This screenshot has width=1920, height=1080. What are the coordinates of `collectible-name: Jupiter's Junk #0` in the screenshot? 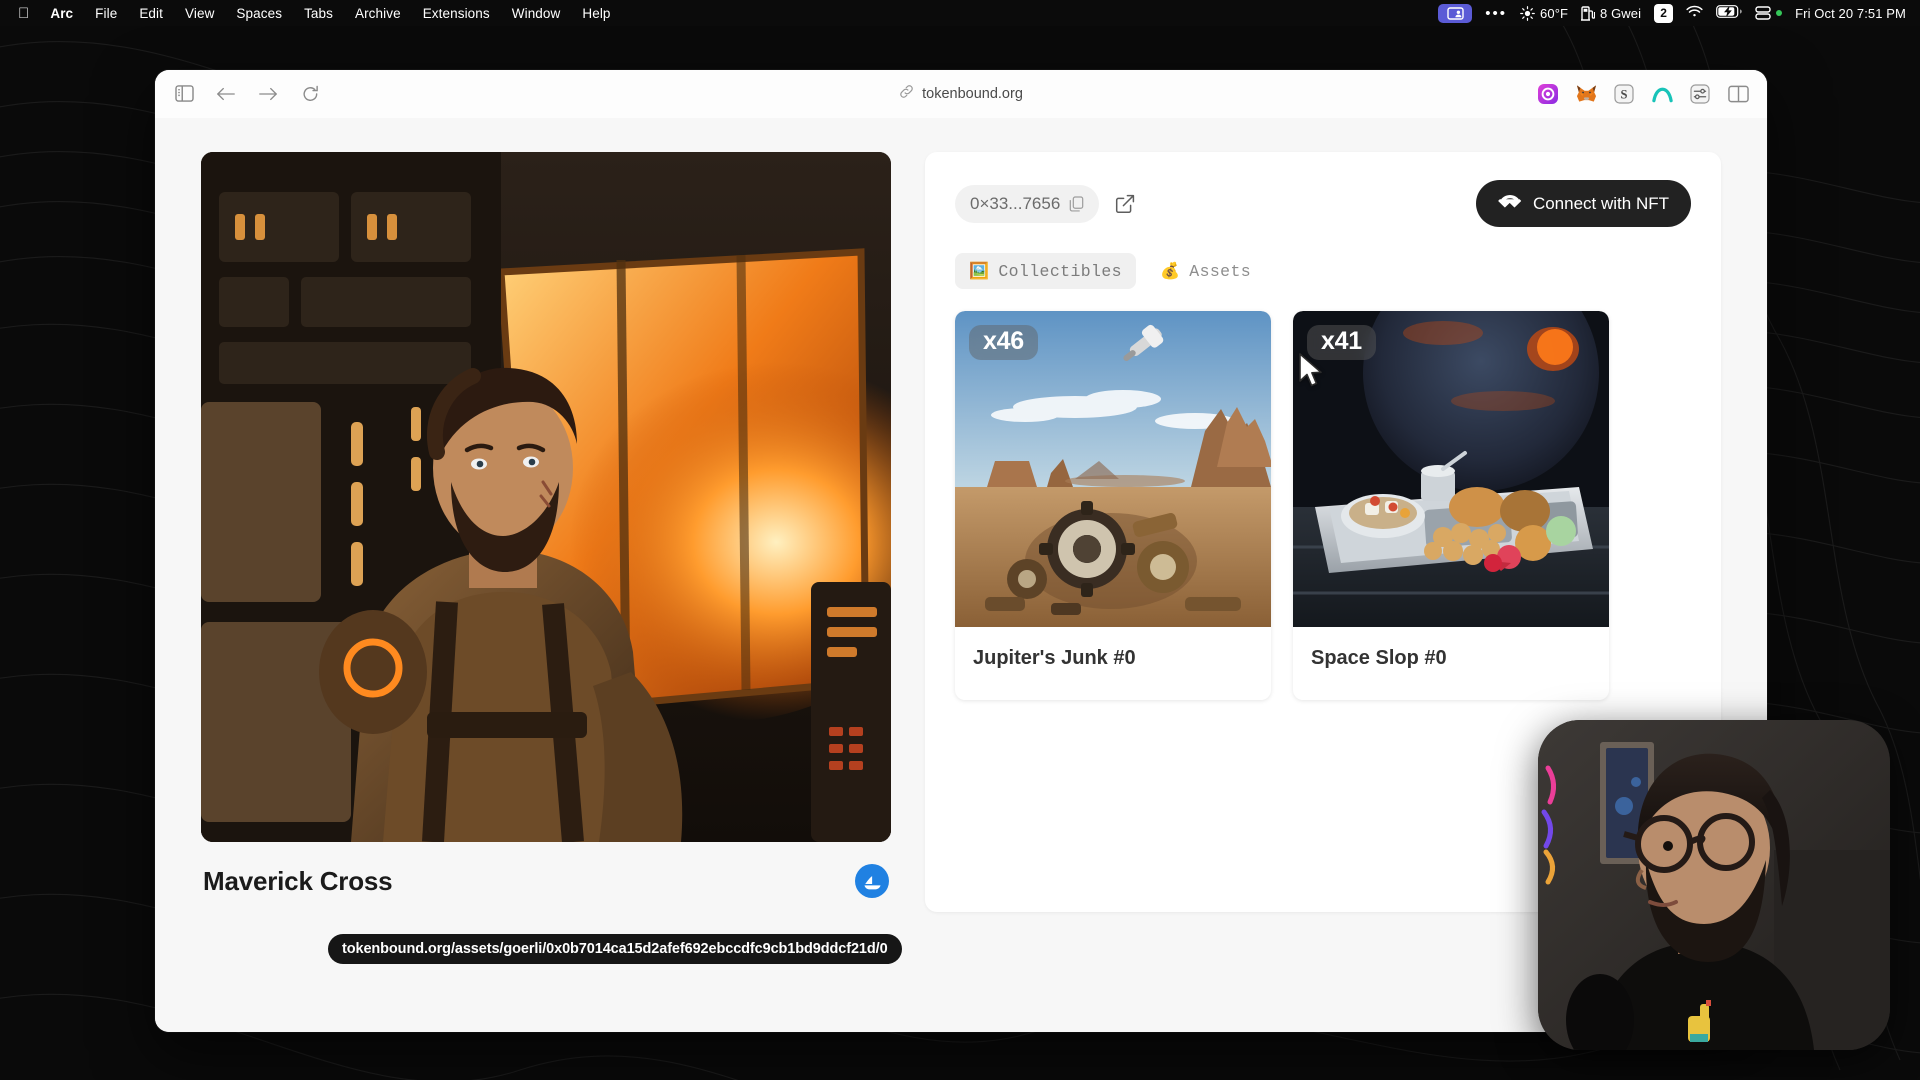 It's located at (1054, 658).